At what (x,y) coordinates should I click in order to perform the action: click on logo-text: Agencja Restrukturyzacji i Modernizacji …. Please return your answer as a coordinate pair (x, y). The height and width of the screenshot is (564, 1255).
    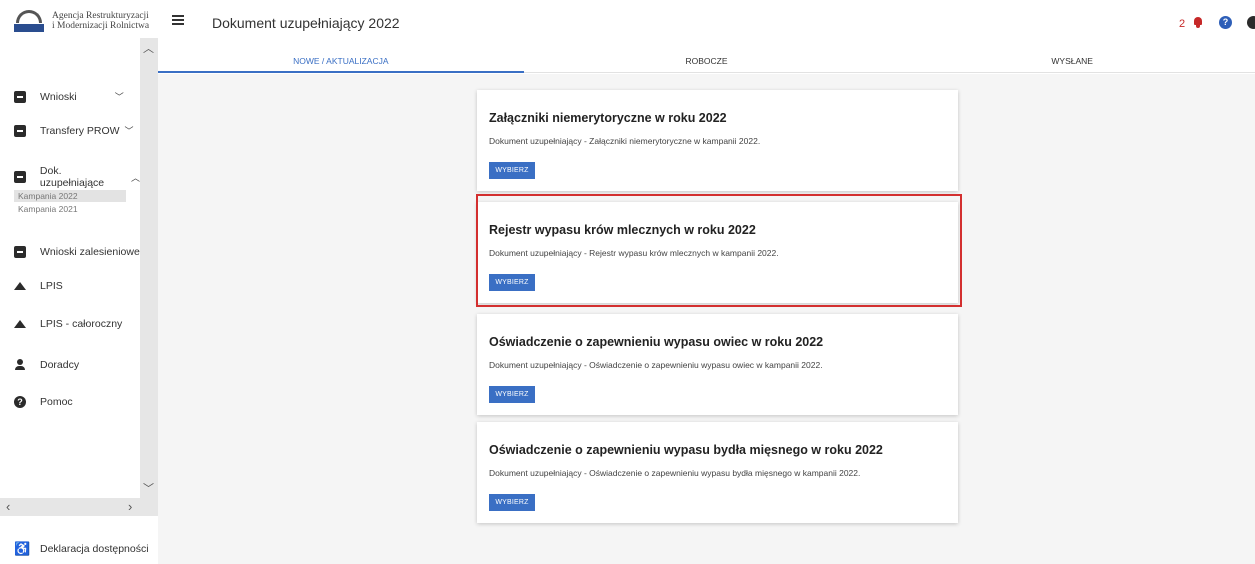
    Looking at the image, I should click on (101, 21).